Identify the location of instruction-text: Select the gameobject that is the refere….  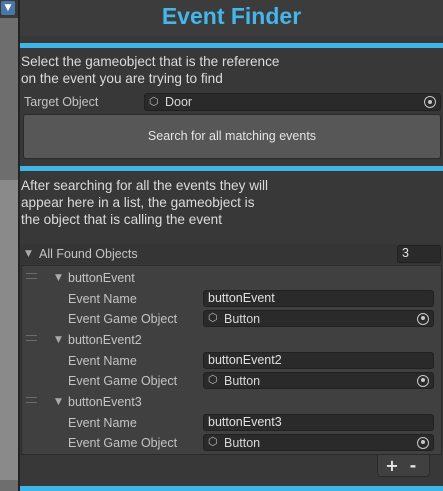
(150, 61).